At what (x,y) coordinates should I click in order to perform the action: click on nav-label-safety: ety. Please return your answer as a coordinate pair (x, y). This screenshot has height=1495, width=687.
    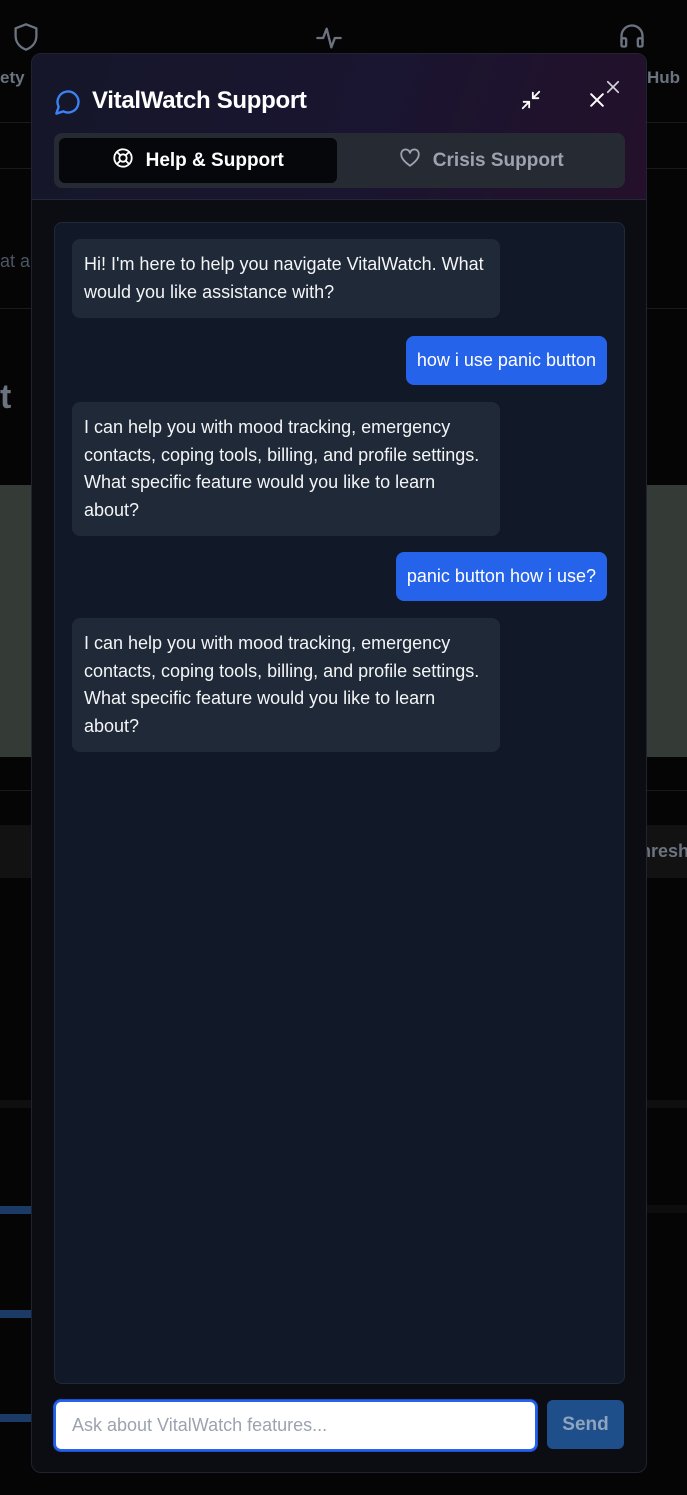
    Looking at the image, I should click on (12, 77).